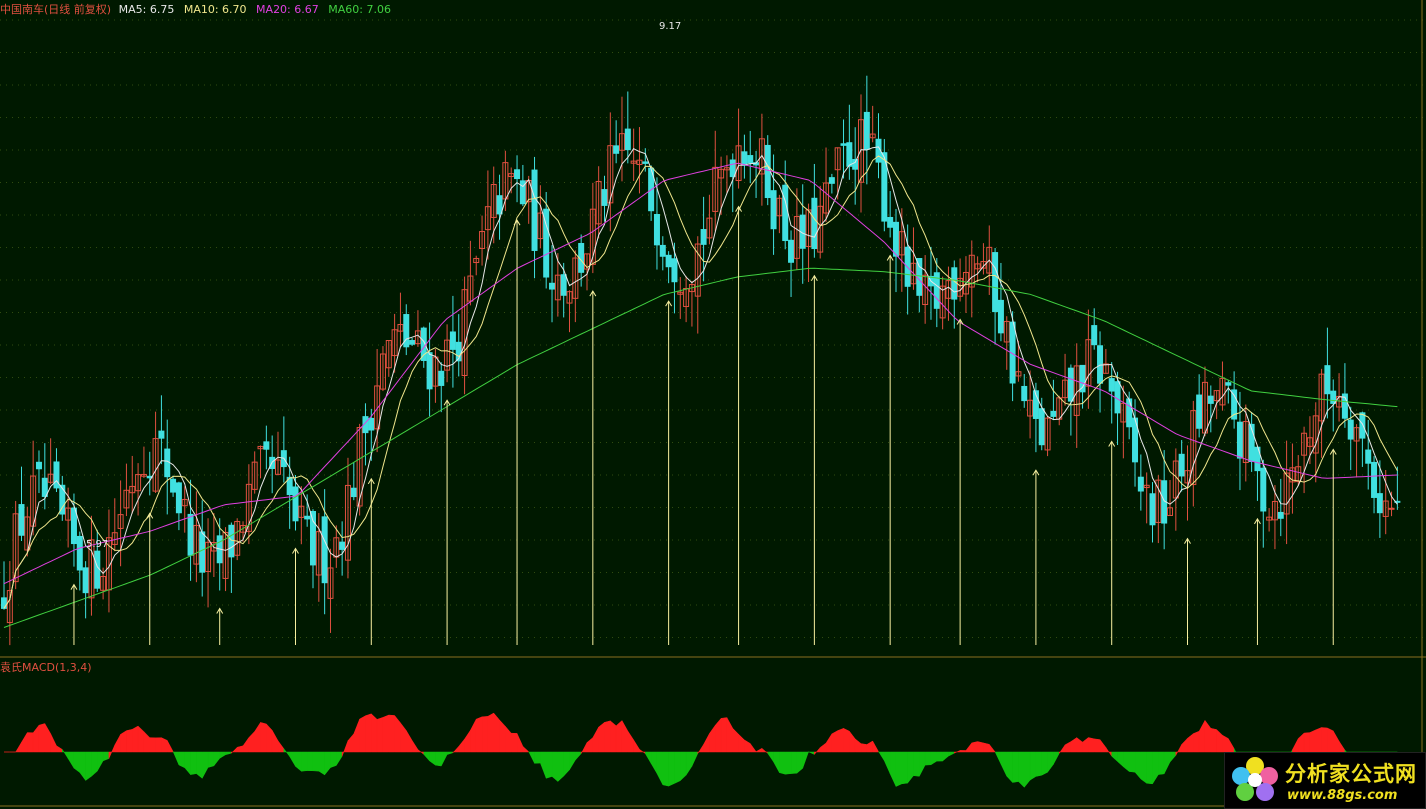 Image resolution: width=1426 pixels, height=809 pixels. Describe the element at coordinates (273, 9) in the screenshot. I see `ma20-label: MA20:` at that location.